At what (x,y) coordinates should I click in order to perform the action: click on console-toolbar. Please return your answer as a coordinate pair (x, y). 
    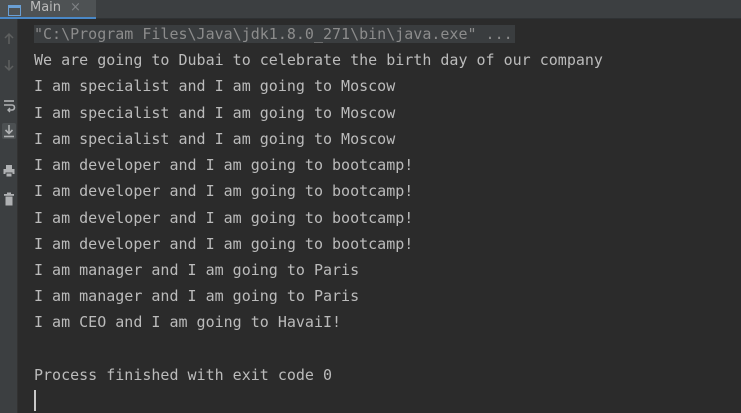
    Looking at the image, I should click on (9, 216).